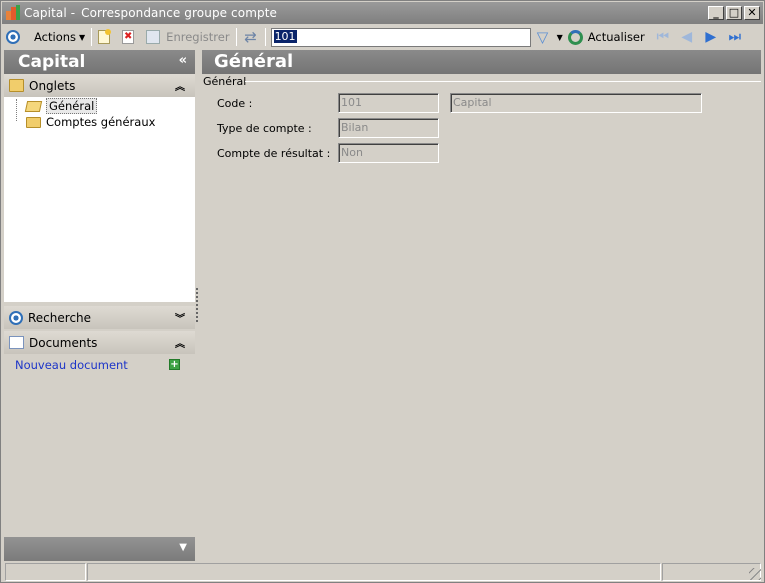 Image resolution: width=765 pixels, height=583 pixels. I want to click on sidebar-header: Capital «, so click(99, 62).